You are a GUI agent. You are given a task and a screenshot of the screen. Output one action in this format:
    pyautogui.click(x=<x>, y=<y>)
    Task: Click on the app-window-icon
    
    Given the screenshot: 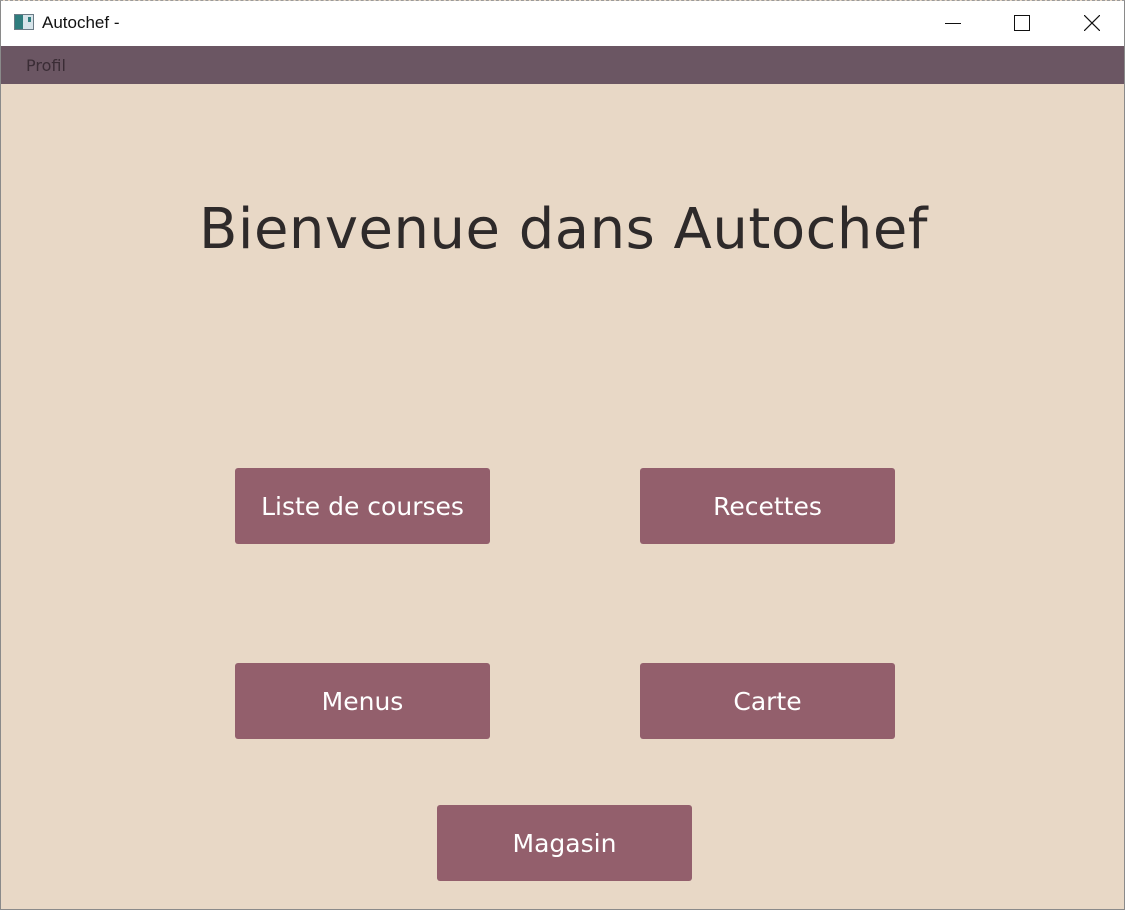 What is the action you would take?
    pyautogui.click(x=24, y=22)
    